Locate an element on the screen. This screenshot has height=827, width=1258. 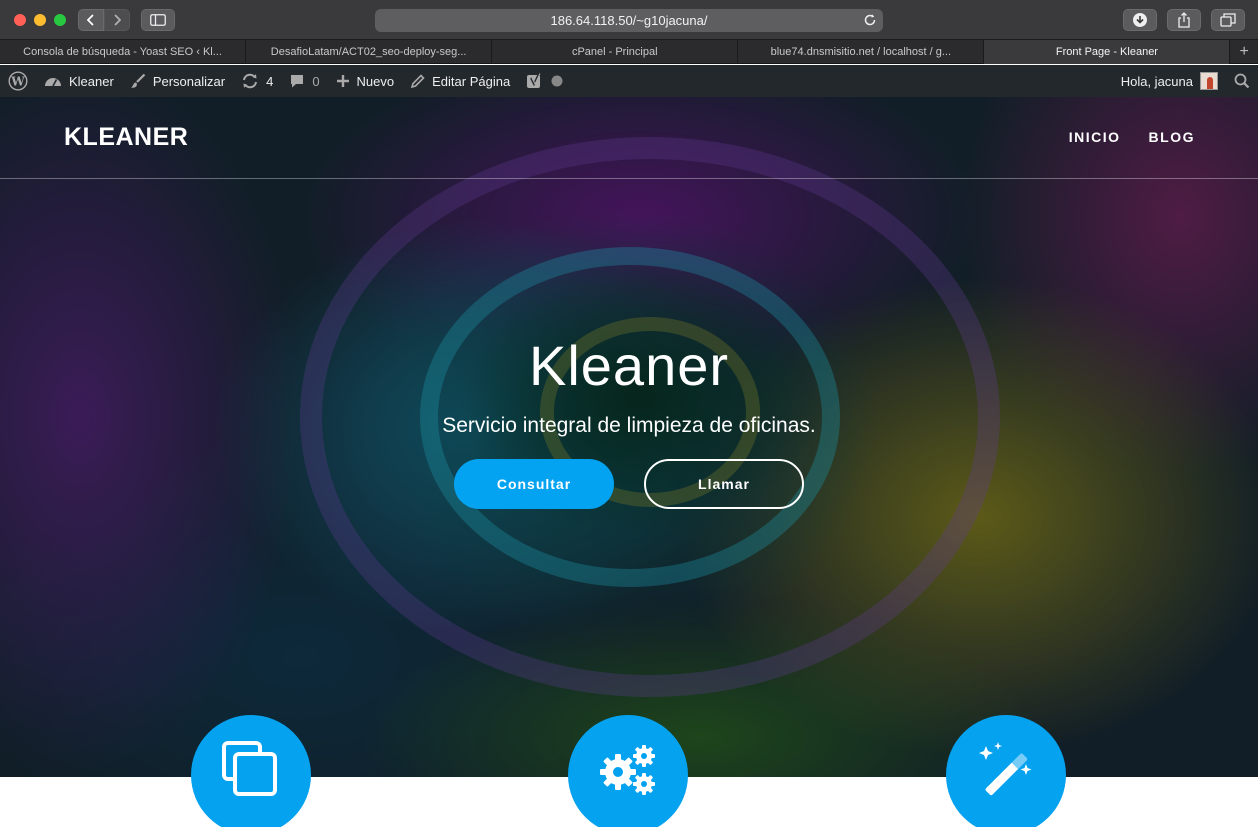
yoast-menu is located at coordinates (544, 81).